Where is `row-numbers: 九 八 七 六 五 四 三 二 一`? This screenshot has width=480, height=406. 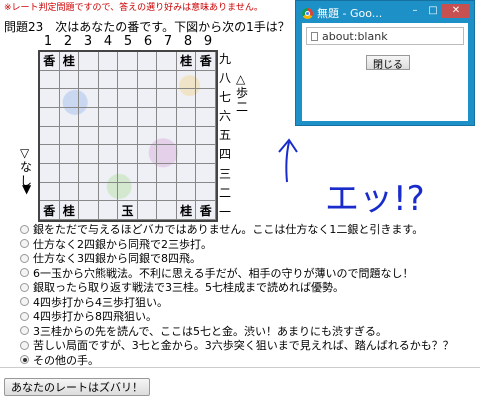 row-numbers: 九 八 七 六 五 四 三 二 一 is located at coordinates (225, 136).